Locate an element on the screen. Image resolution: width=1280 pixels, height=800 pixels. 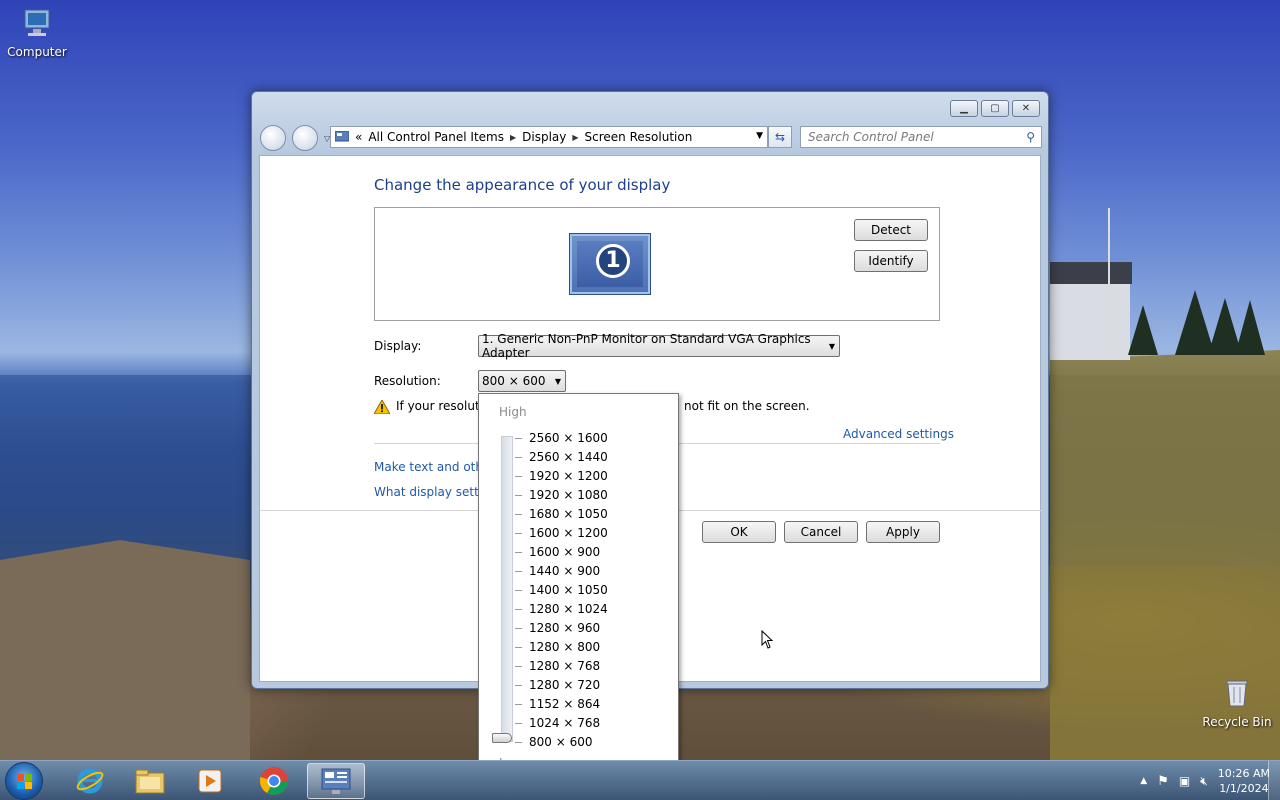
desktop-icon-recycle-bin: Recycle Bin is located at coordinates (1237, 703).